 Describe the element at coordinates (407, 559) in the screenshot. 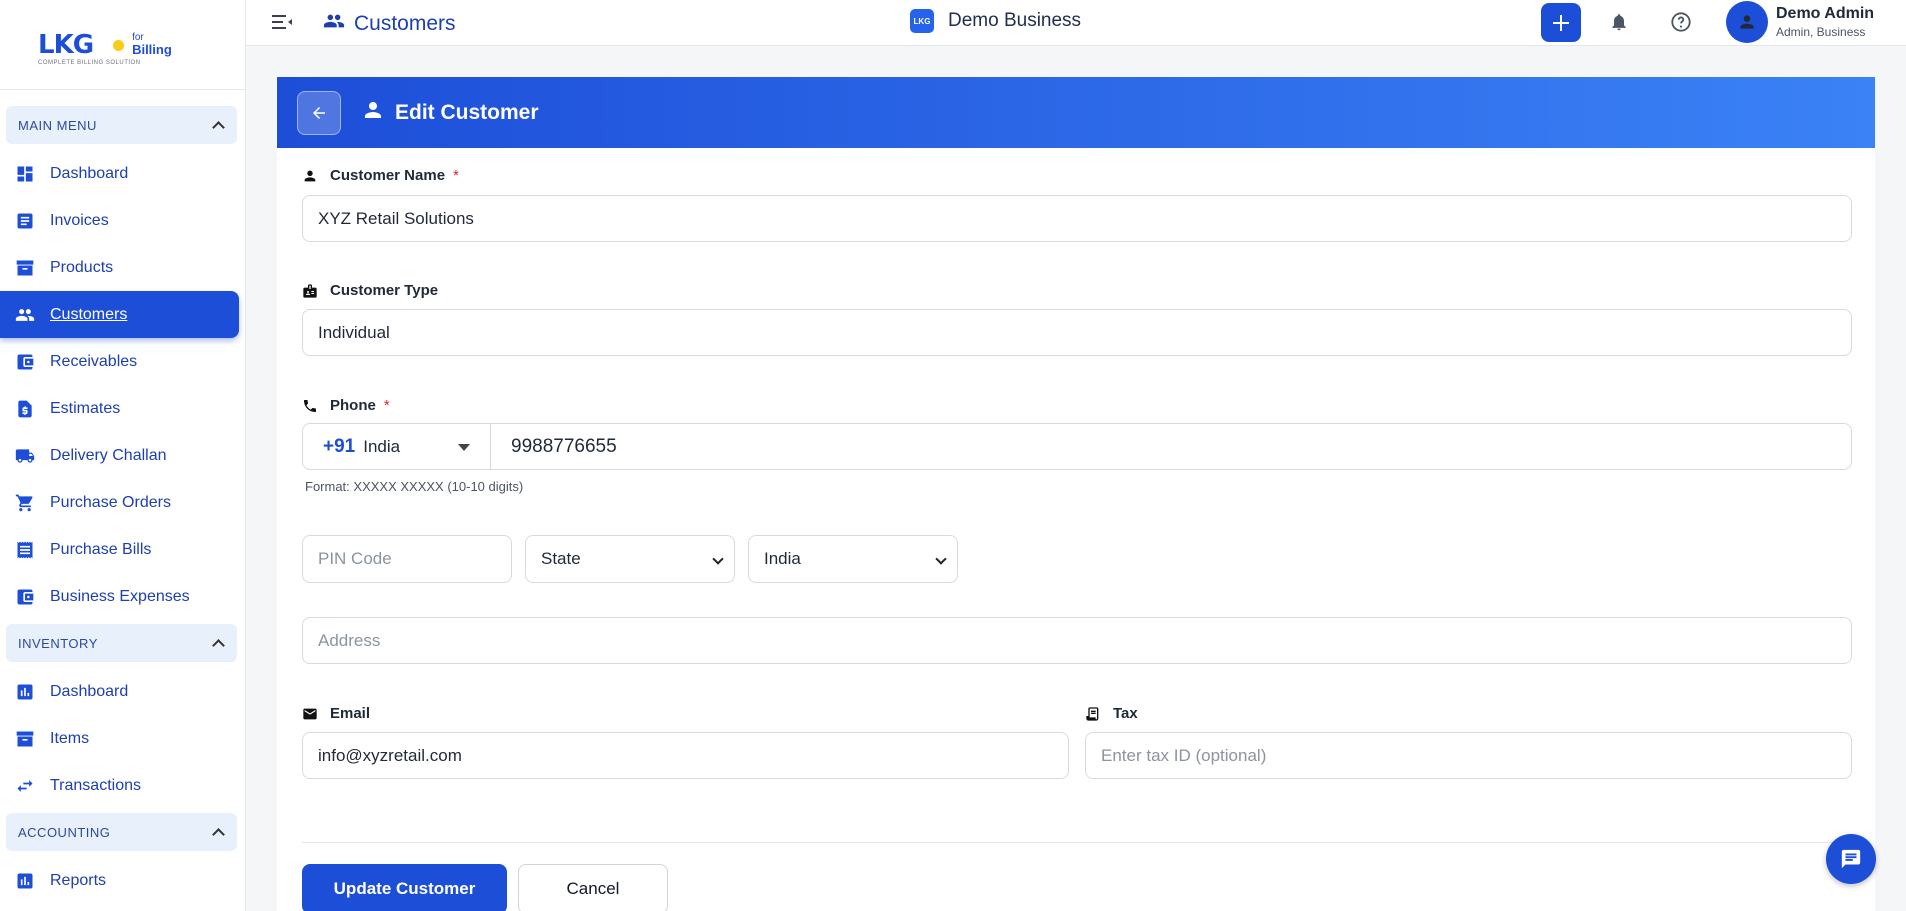

I see `pin-code-input: PIN Code` at that location.